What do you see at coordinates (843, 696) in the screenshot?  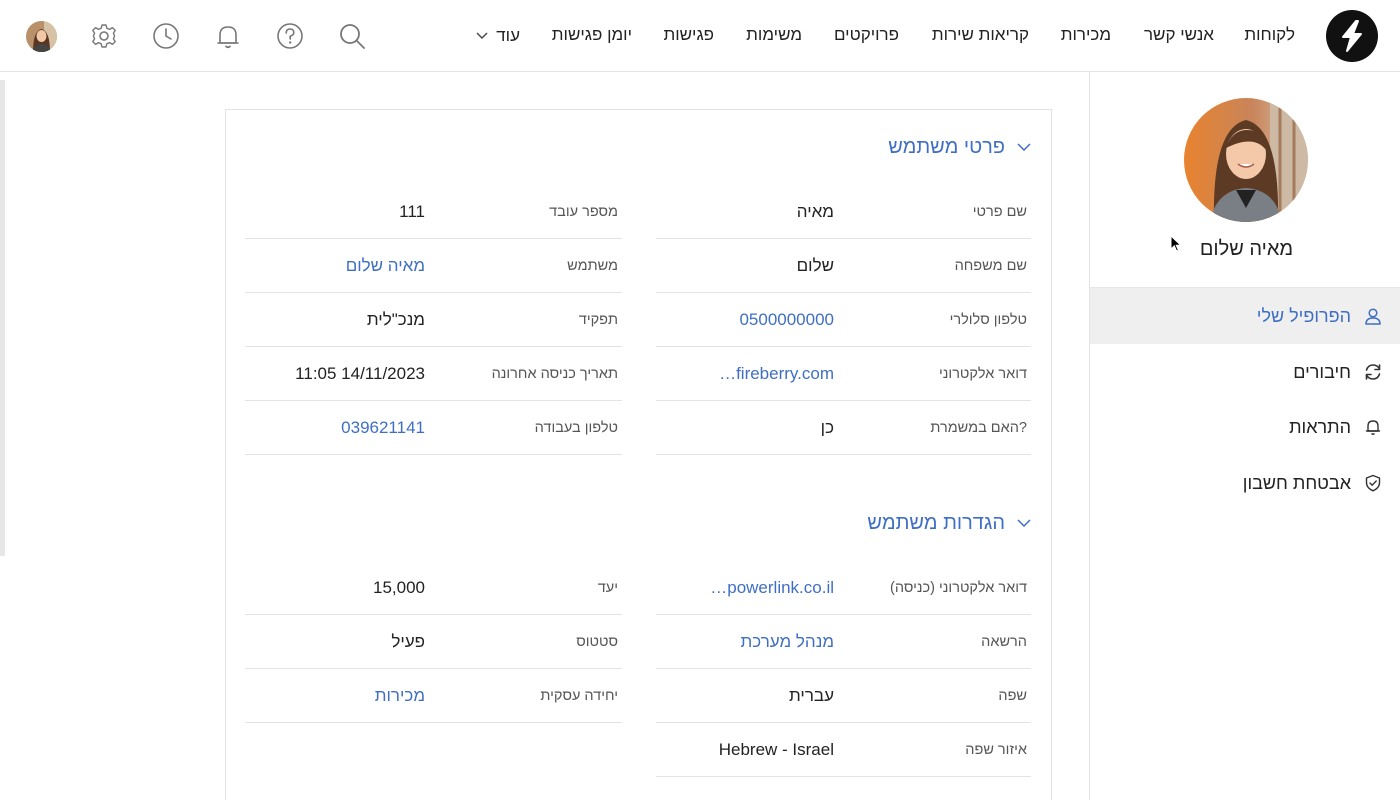 I see `field-language: שפה עברית` at bounding box center [843, 696].